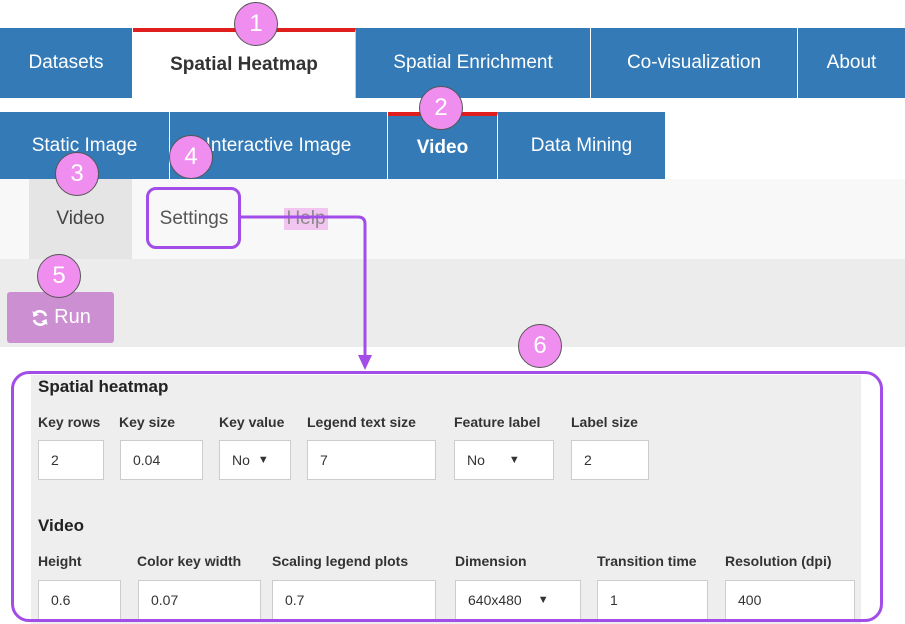 The image size is (905, 624). Describe the element at coordinates (452, 303) in the screenshot. I see `run-toolbar` at that location.